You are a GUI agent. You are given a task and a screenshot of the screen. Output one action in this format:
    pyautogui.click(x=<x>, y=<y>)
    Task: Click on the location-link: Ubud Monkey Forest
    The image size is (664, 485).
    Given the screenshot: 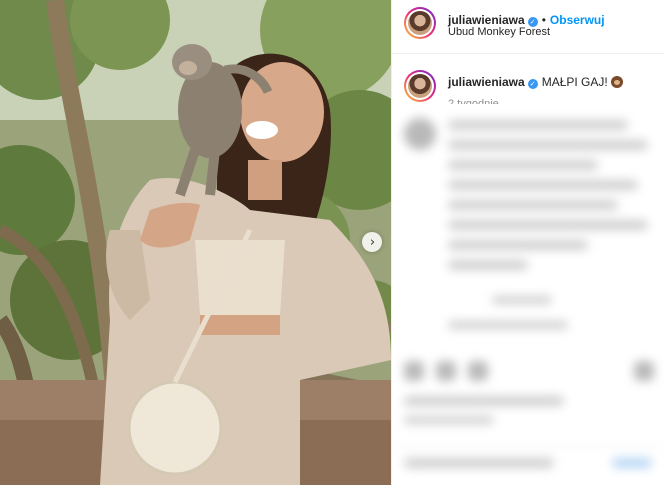 What is the action you would take?
    pyautogui.click(x=499, y=32)
    